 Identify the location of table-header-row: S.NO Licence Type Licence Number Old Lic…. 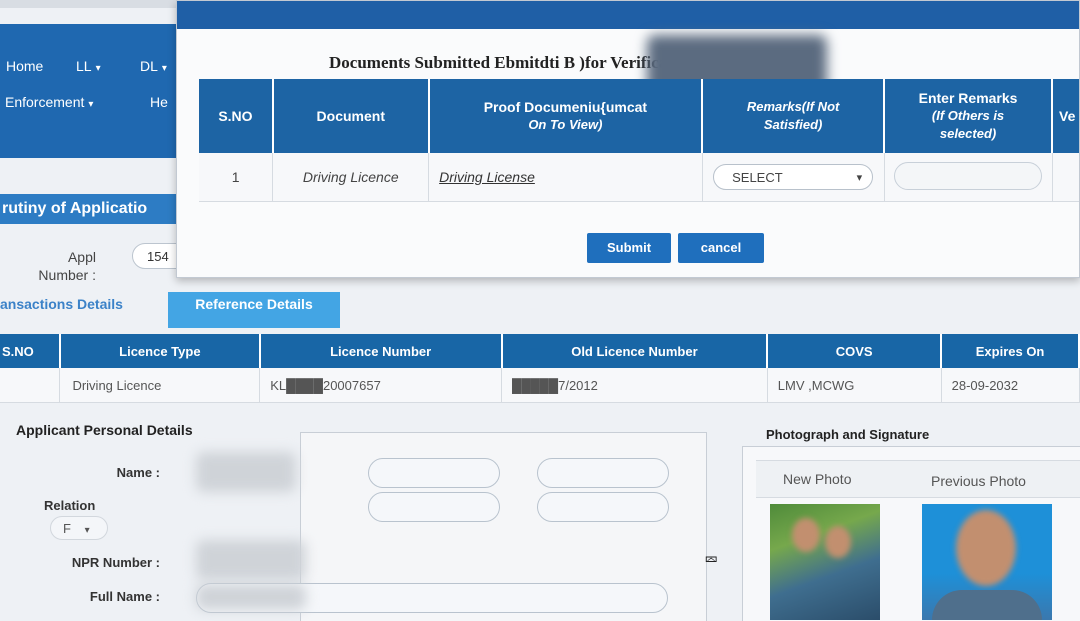
(540, 351).